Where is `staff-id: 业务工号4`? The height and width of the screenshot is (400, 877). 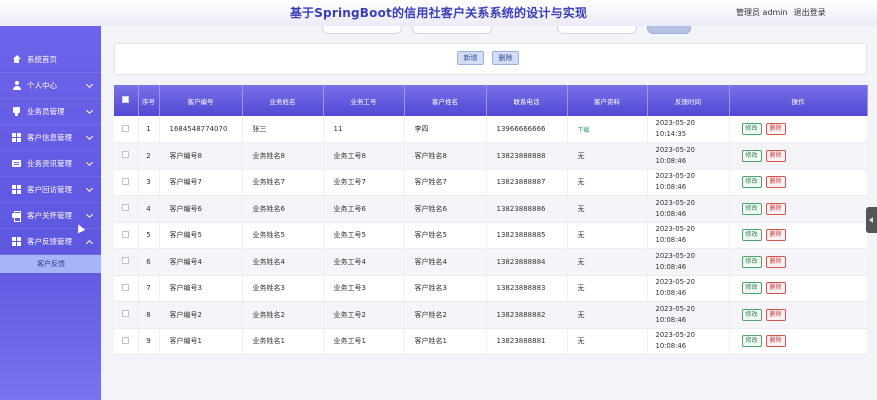
staff-id: 业务工号4 is located at coordinates (364, 262).